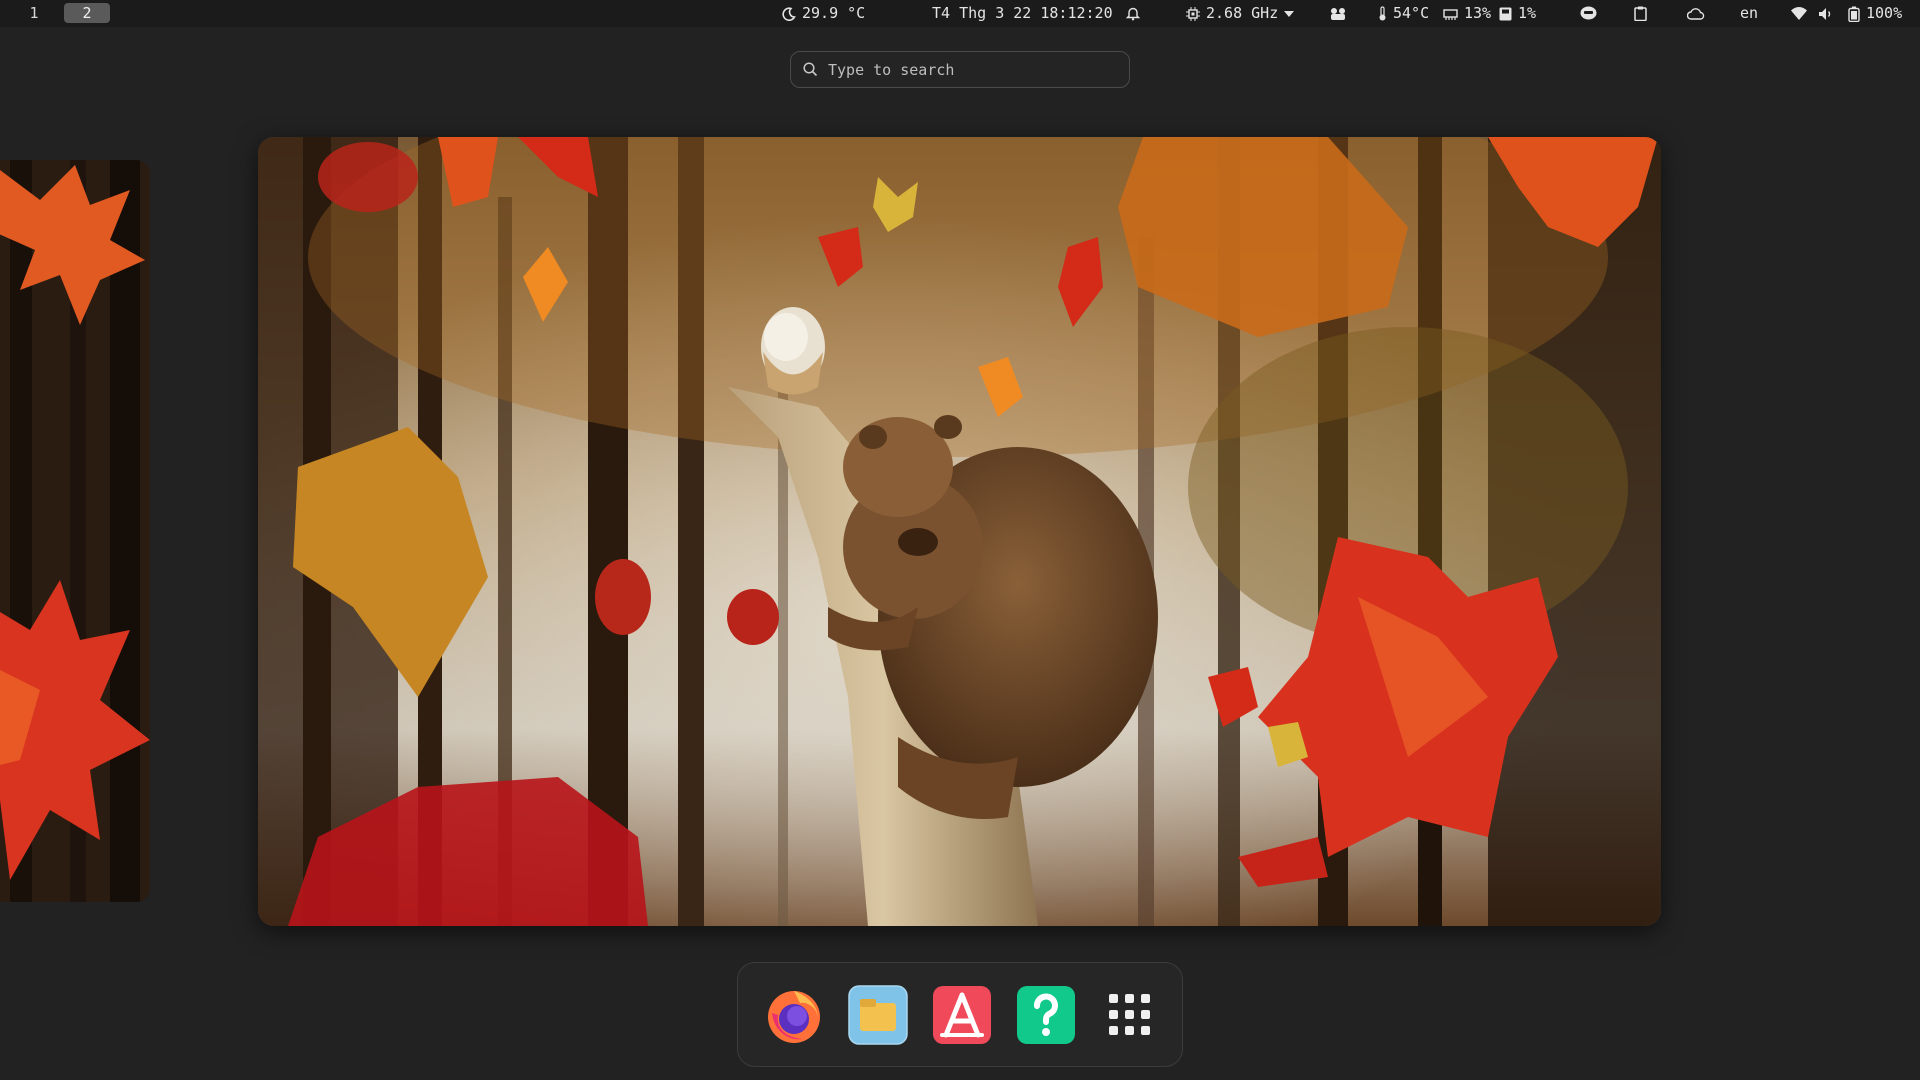 This screenshot has width=1920, height=1080. I want to click on fan-icon, so click(1338, 13).